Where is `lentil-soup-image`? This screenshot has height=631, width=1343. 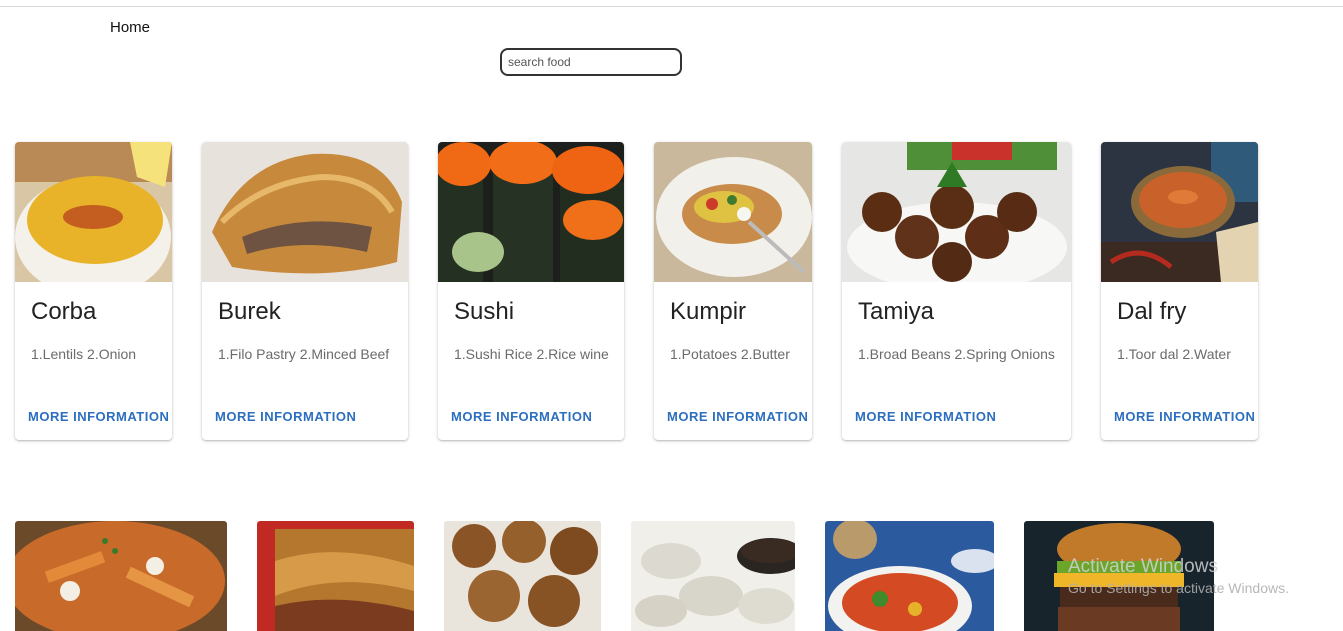
lentil-soup-image is located at coordinates (93, 212).